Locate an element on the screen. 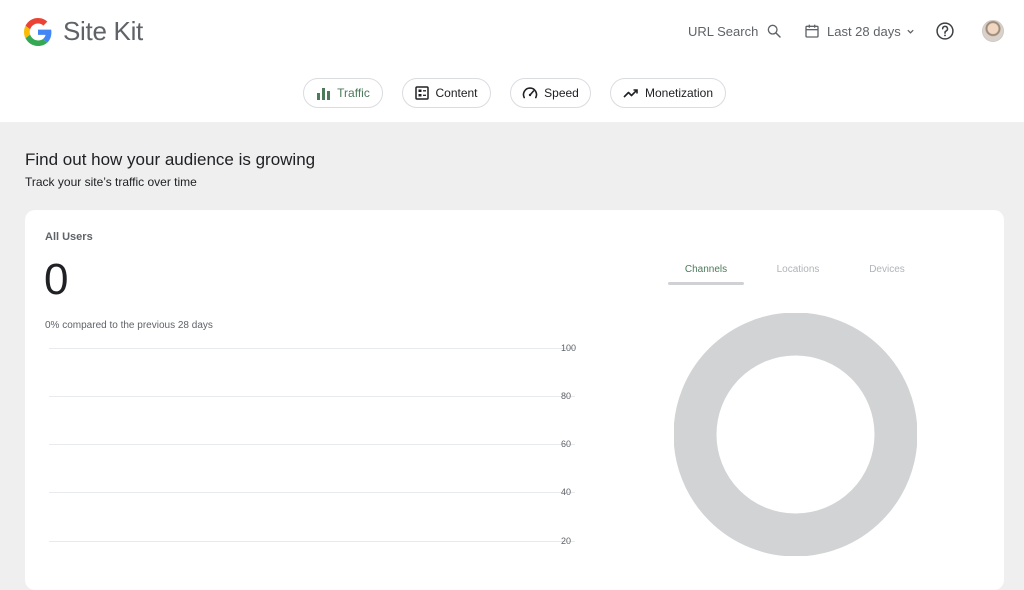  tab-monetization-label: Monetization is located at coordinates (679, 93).